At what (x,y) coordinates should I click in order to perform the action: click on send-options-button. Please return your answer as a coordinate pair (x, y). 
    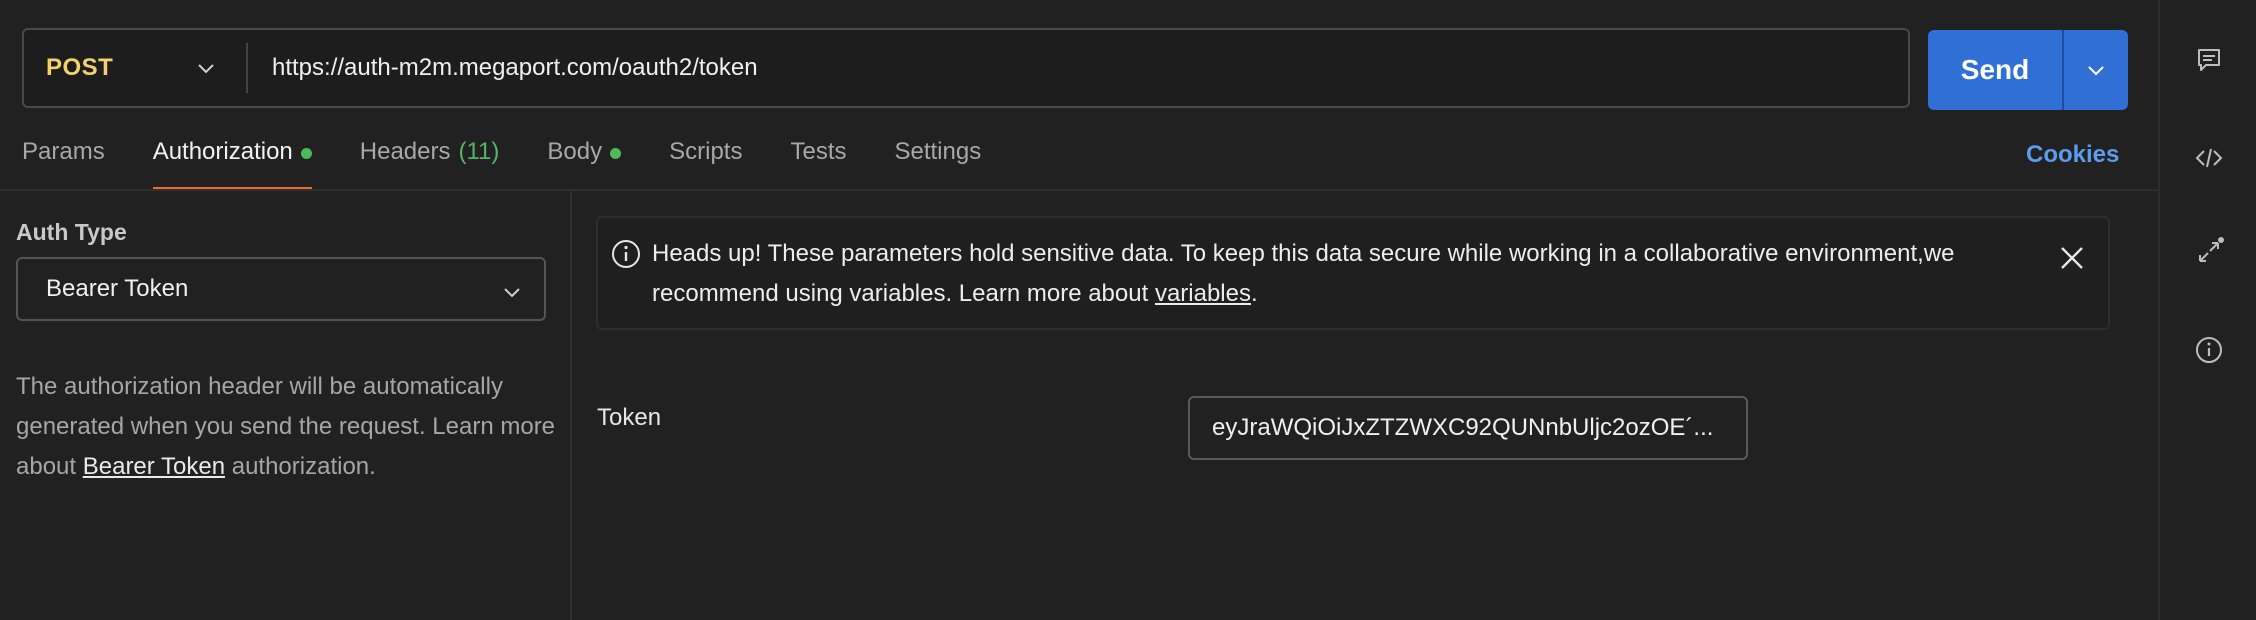
    Looking at the image, I should click on (2096, 70).